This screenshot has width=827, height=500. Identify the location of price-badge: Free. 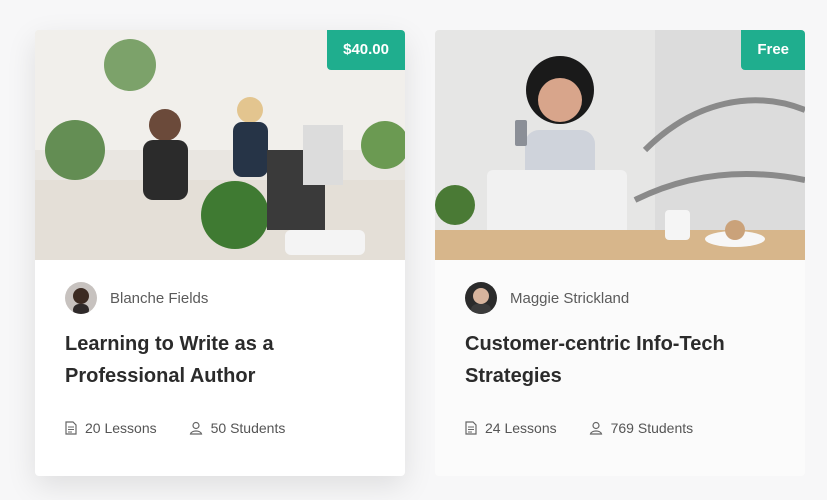
(773, 50).